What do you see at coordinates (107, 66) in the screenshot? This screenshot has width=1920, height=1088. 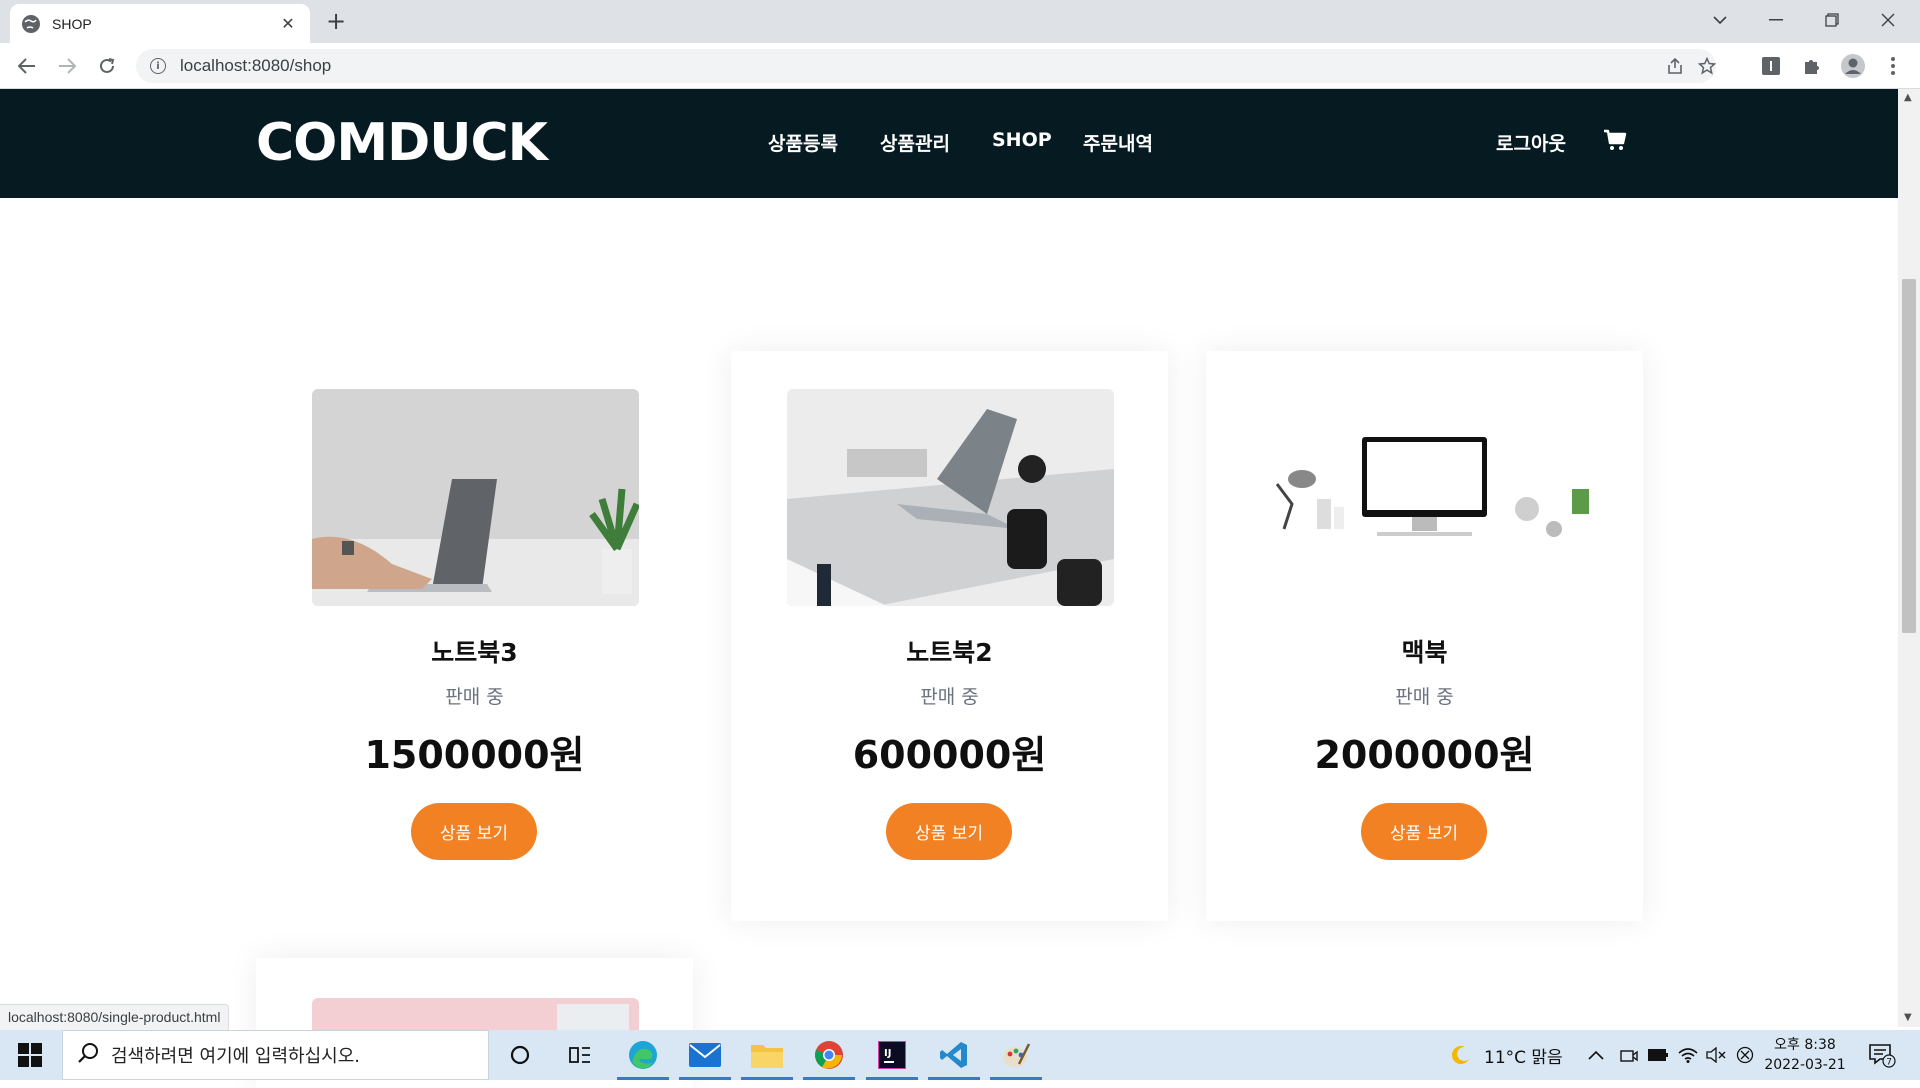 I see `reload-icon` at bounding box center [107, 66].